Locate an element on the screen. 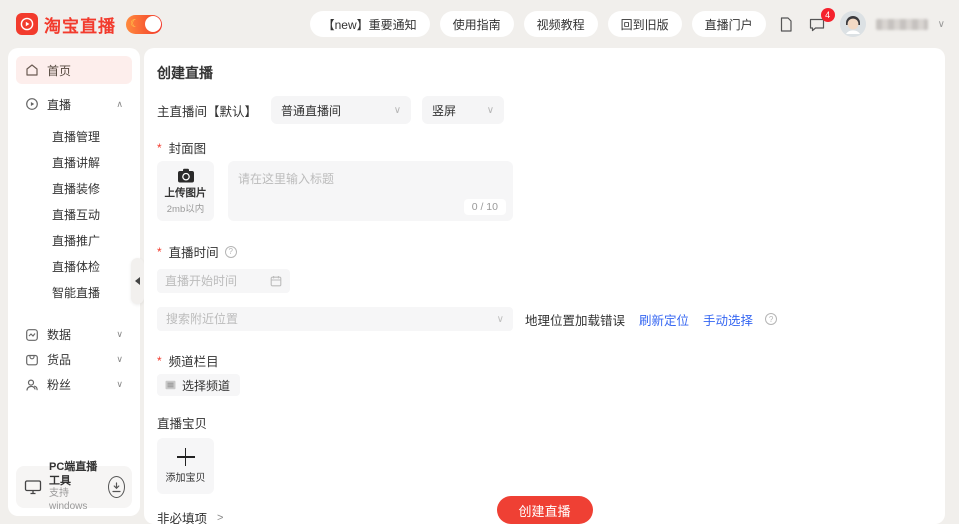 This screenshot has width=959, height=524. location-search-field: ∨ is located at coordinates (335, 319).